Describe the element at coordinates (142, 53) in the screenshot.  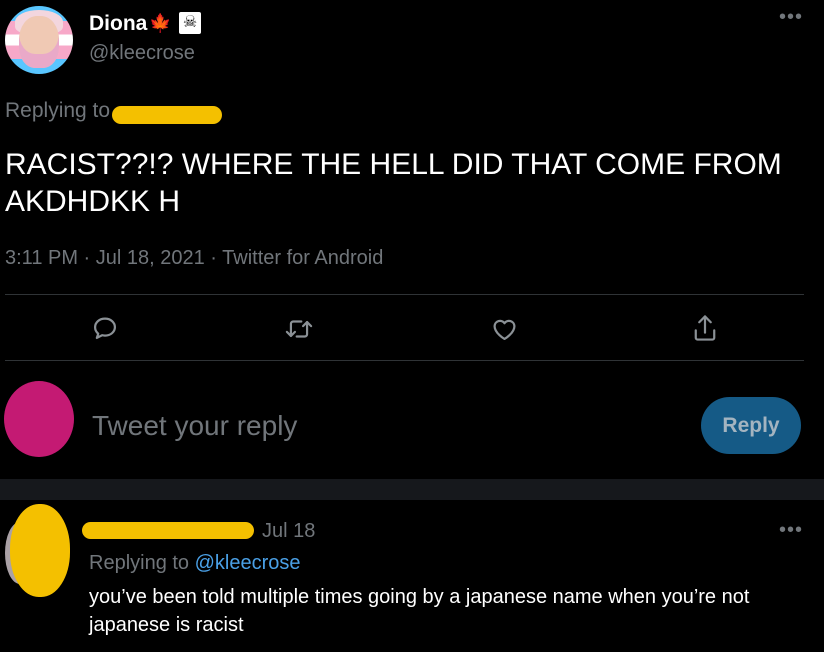
I see `author-handle: @kleecrose` at that location.